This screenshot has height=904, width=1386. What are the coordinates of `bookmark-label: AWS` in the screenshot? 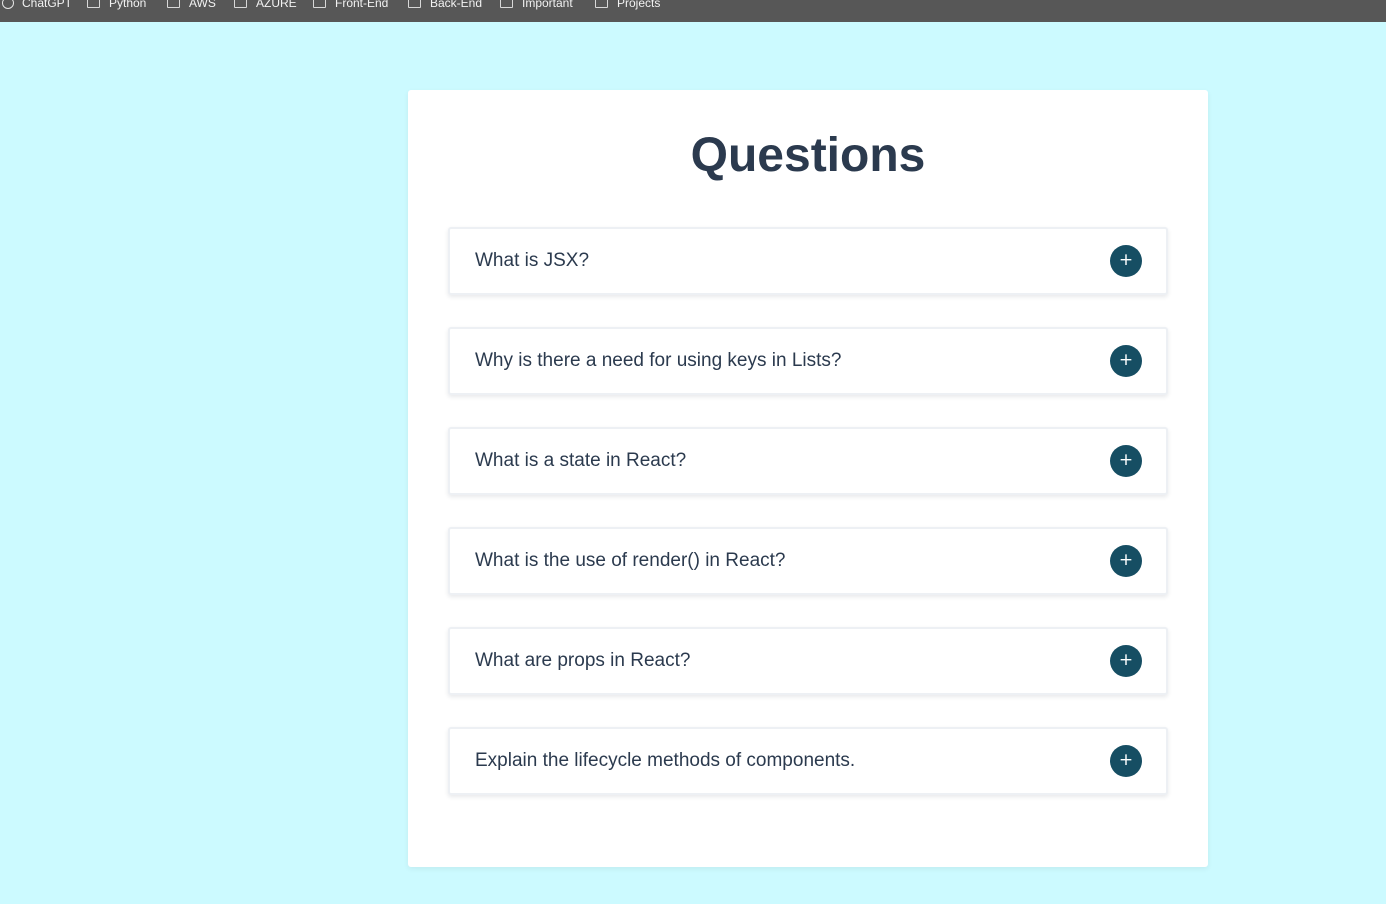 It's located at (202, 5).